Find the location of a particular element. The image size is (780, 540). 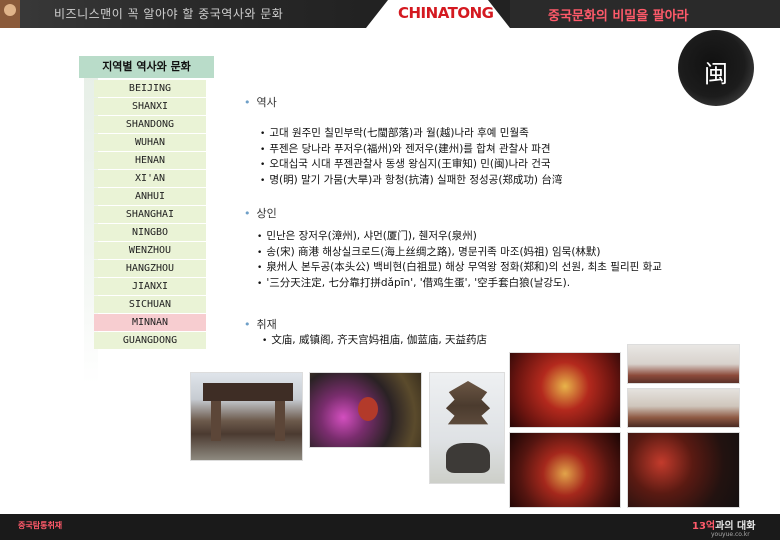

chinatong-logo: CHINATONG is located at coordinates (446, 13).